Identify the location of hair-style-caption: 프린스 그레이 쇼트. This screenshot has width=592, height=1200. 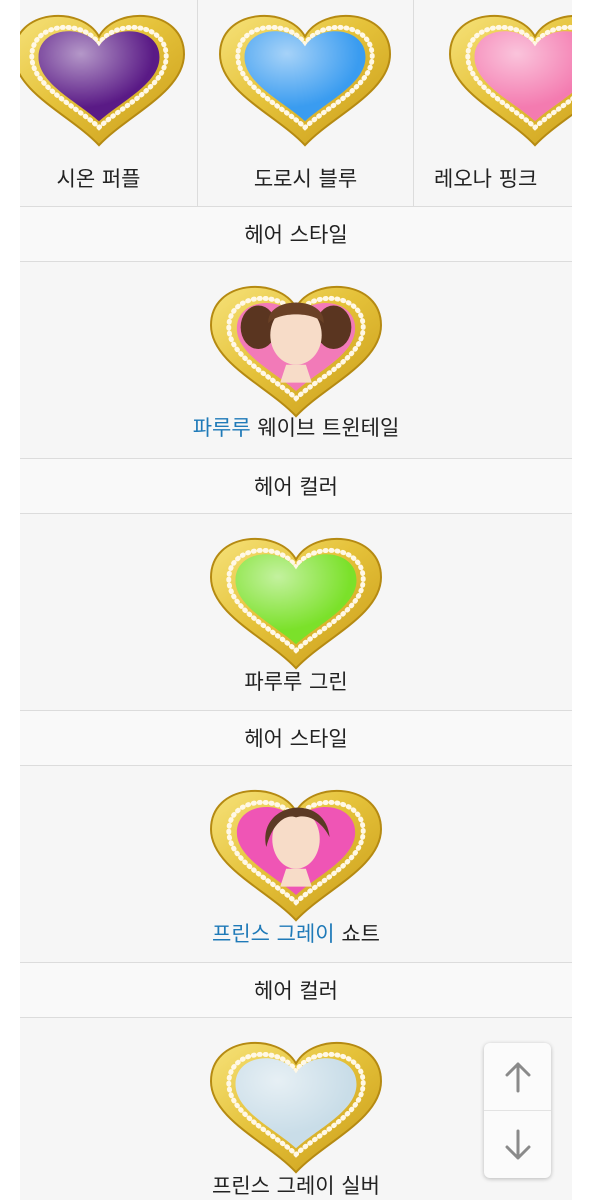
(296, 933).